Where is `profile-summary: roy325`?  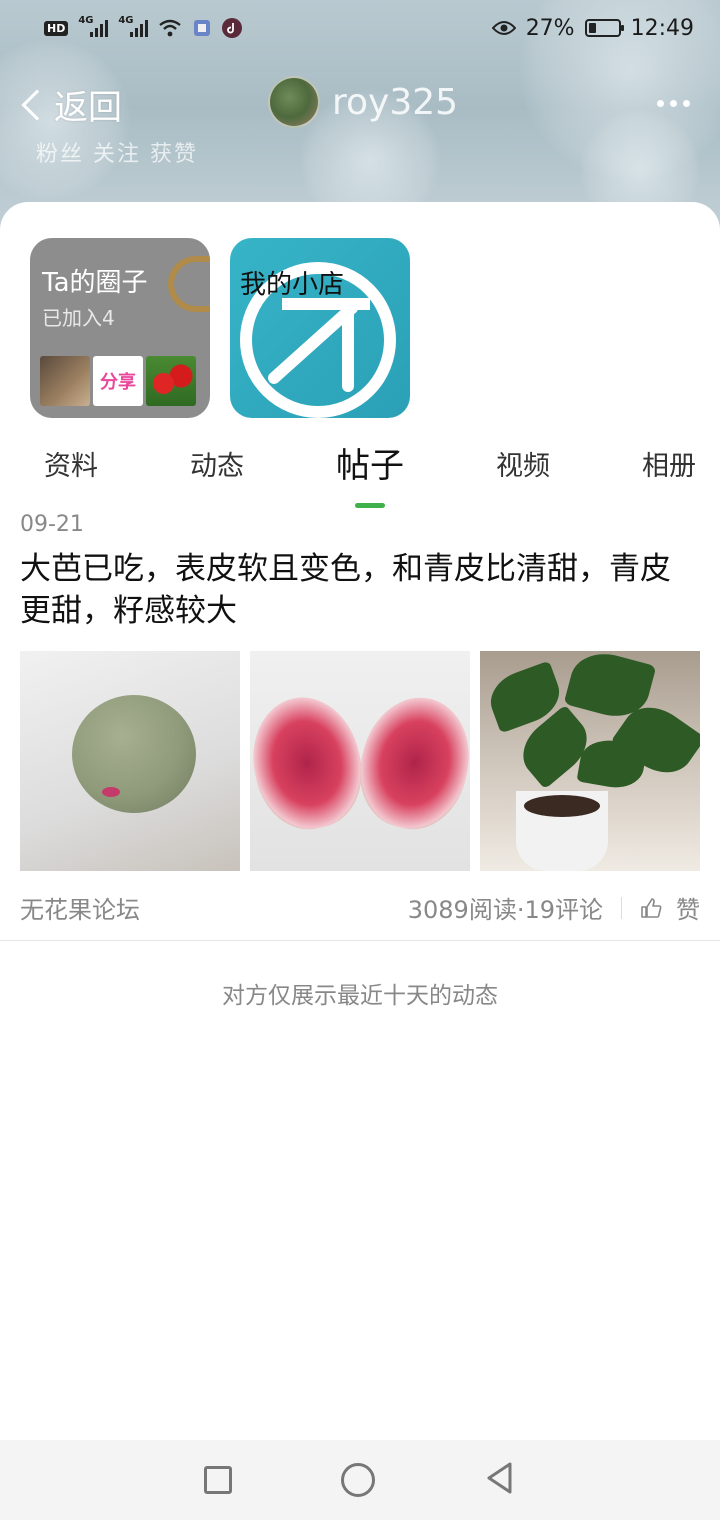 profile-summary: roy325 is located at coordinates (363, 102).